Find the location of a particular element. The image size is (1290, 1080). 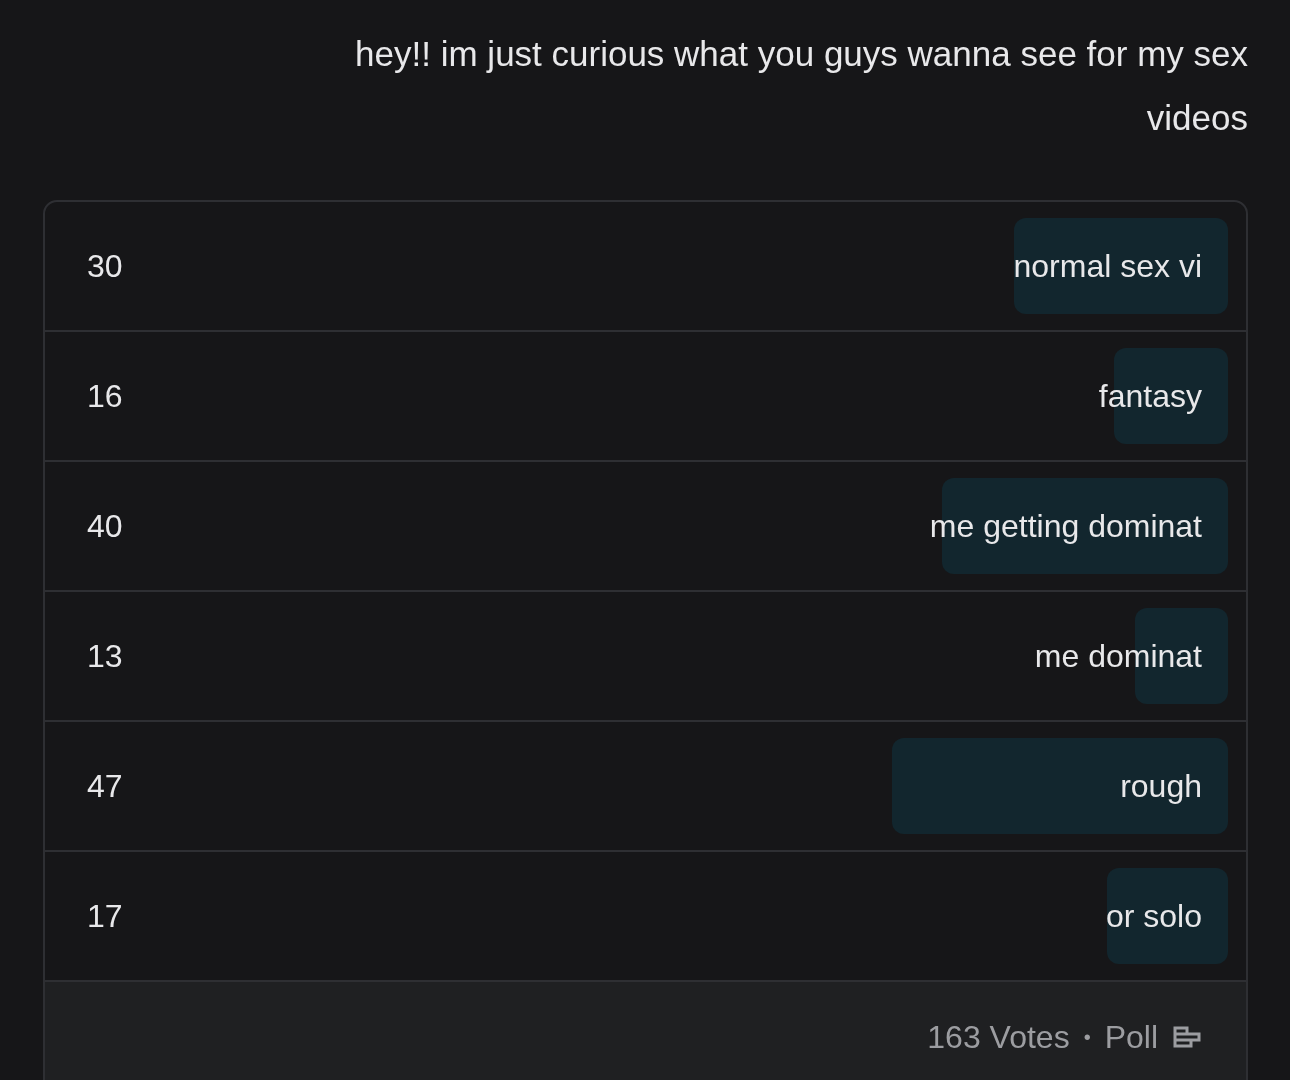

poll-option: 13 me dominat is located at coordinates (645, 657).